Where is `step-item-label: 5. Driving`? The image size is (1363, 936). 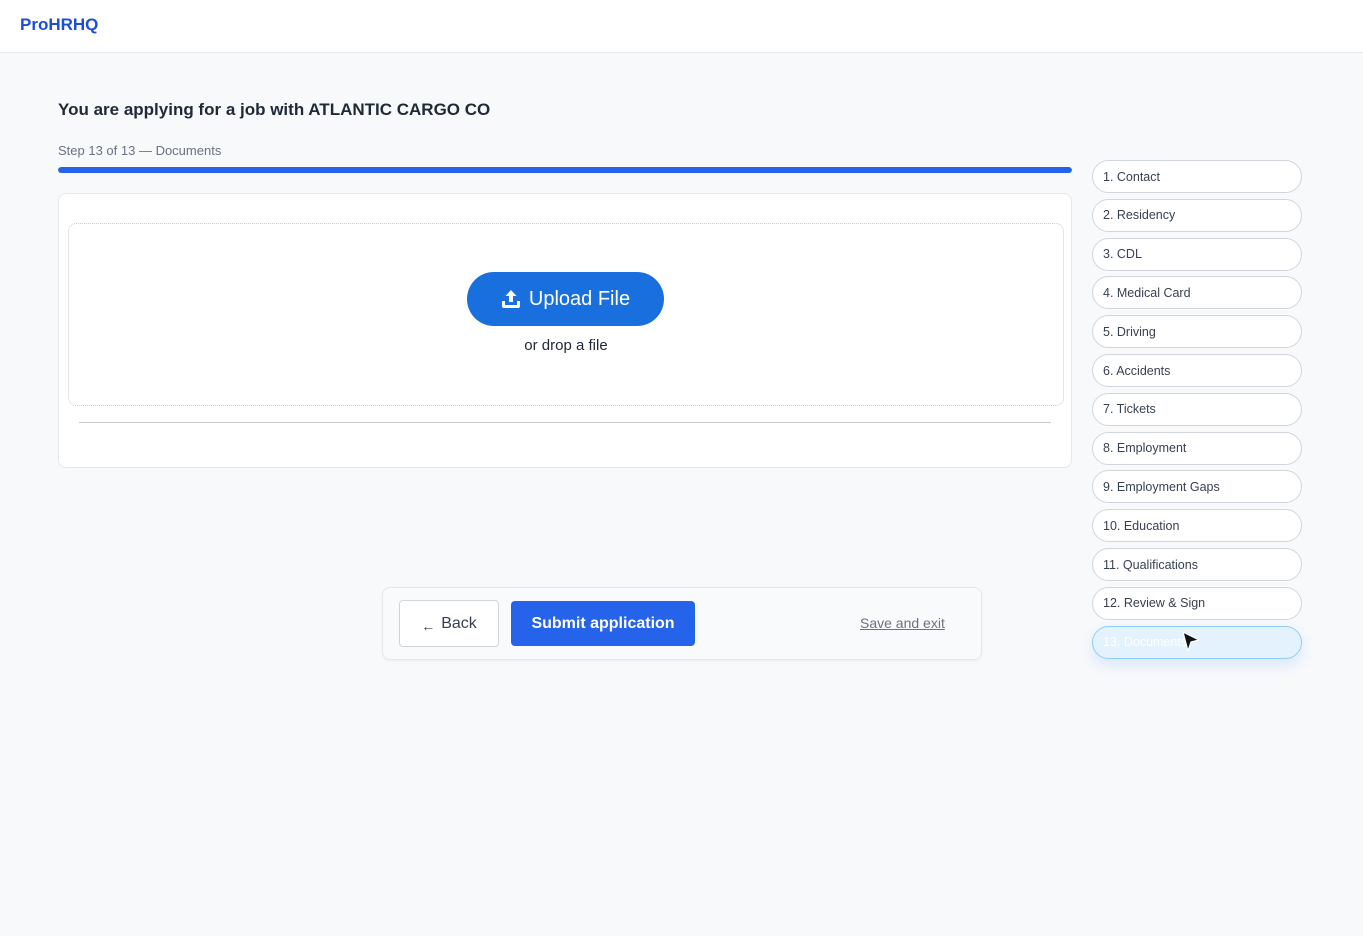
step-item-label: 5. Driving is located at coordinates (1129, 331).